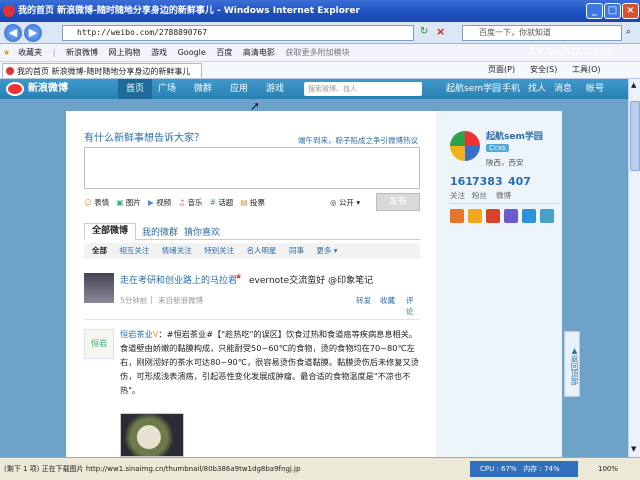  Describe the element at coordinates (163, 202) in the screenshot. I see `tool-video: 视频` at that location.